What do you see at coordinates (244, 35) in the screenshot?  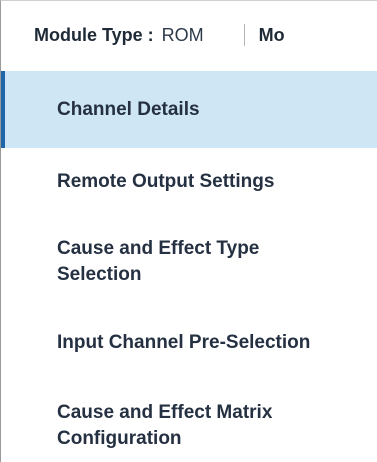 I see `header-divider` at bounding box center [244, 35].